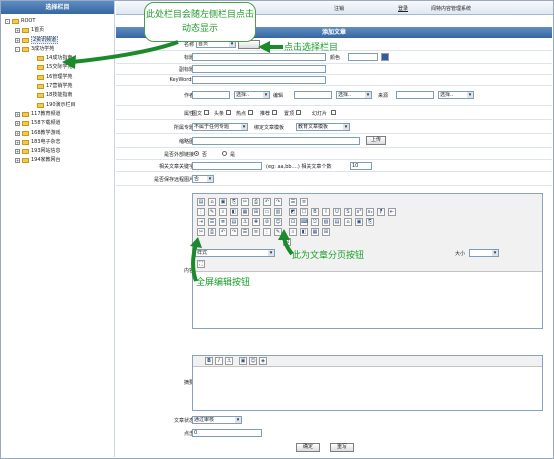 The image size is (554, 459). Describe the element at coordinates (59, 40) in the screenshot. I see `tree-node: +2资讯频道` at that location.